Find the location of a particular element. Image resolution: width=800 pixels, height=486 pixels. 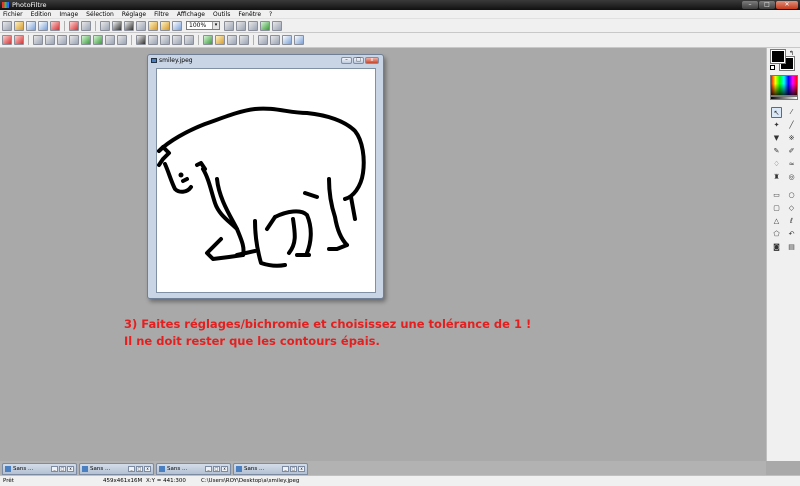

zoom-actual-icon is located at coordinates (253, 25).